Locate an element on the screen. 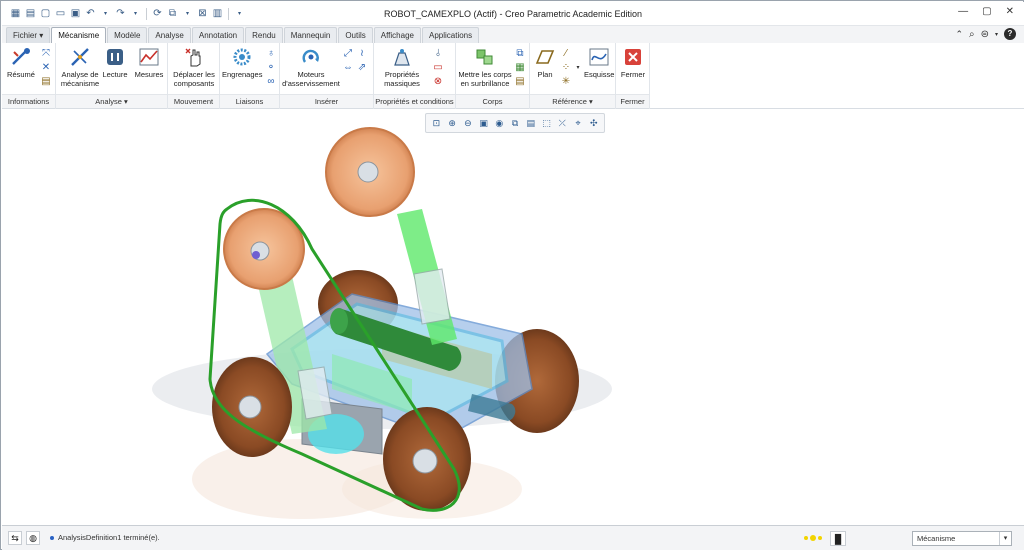  group-liaisons: Engrenages ♁ ⚬ ∞ Liaisons is located at coordinates (250, 76).